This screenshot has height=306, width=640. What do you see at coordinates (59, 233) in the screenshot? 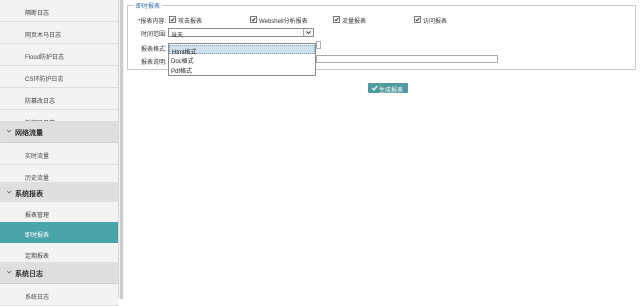
I see `sidebar-item-instant-report: 即时报表` at bounding box center [59, 233].